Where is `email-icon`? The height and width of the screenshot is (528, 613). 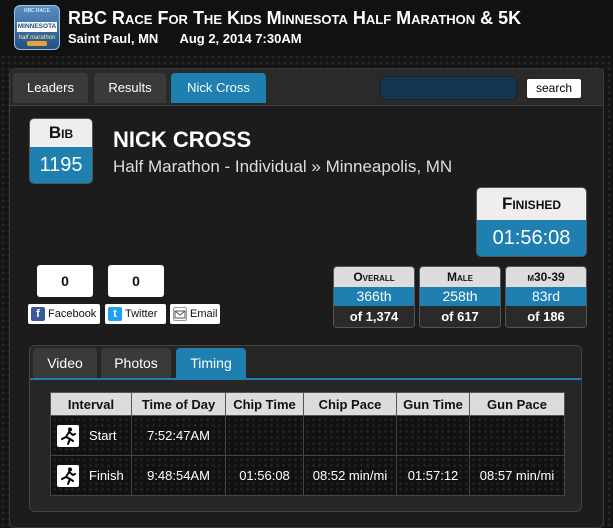
email-icon is located at coordinates (180, 314).